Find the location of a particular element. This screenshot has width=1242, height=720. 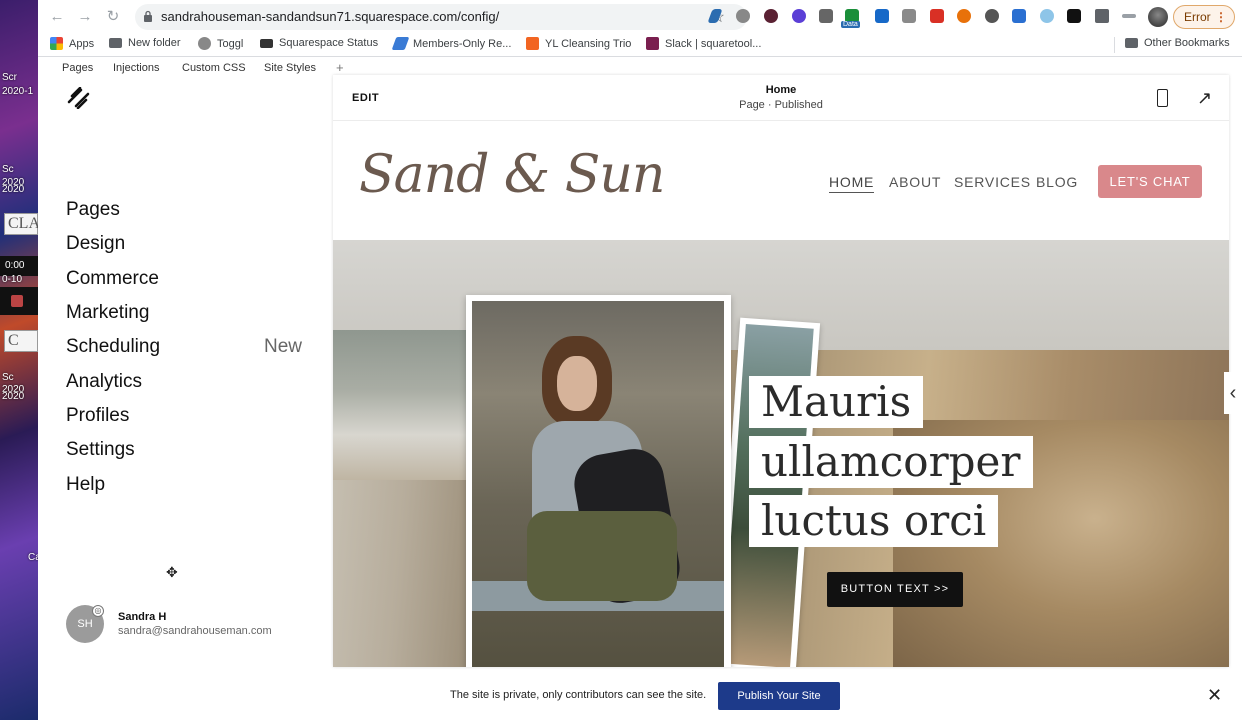

desktop-file-label: Sc is located at coordinates (8, 377).